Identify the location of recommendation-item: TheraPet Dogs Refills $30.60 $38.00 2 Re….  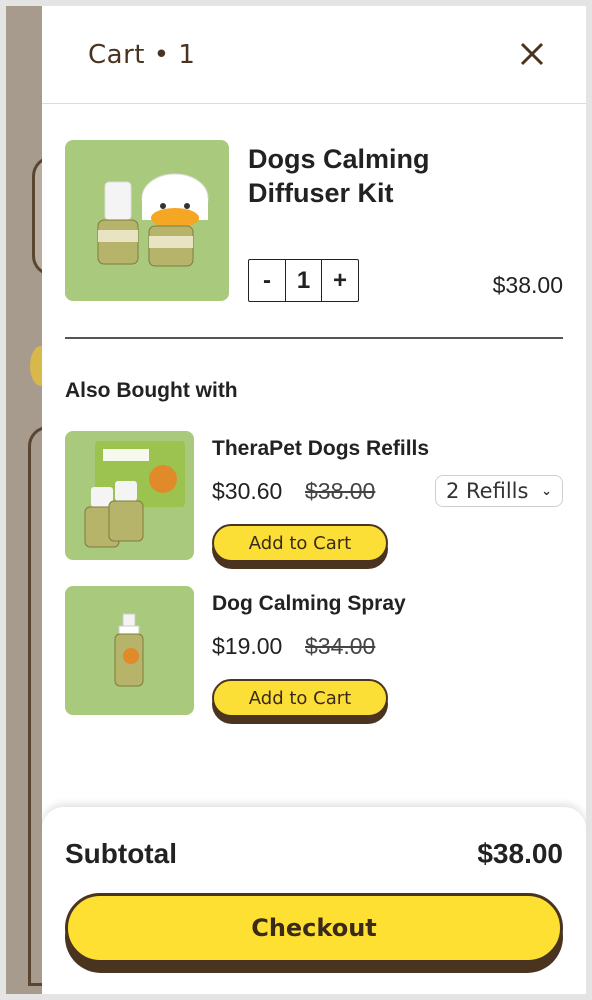
(314, 500).